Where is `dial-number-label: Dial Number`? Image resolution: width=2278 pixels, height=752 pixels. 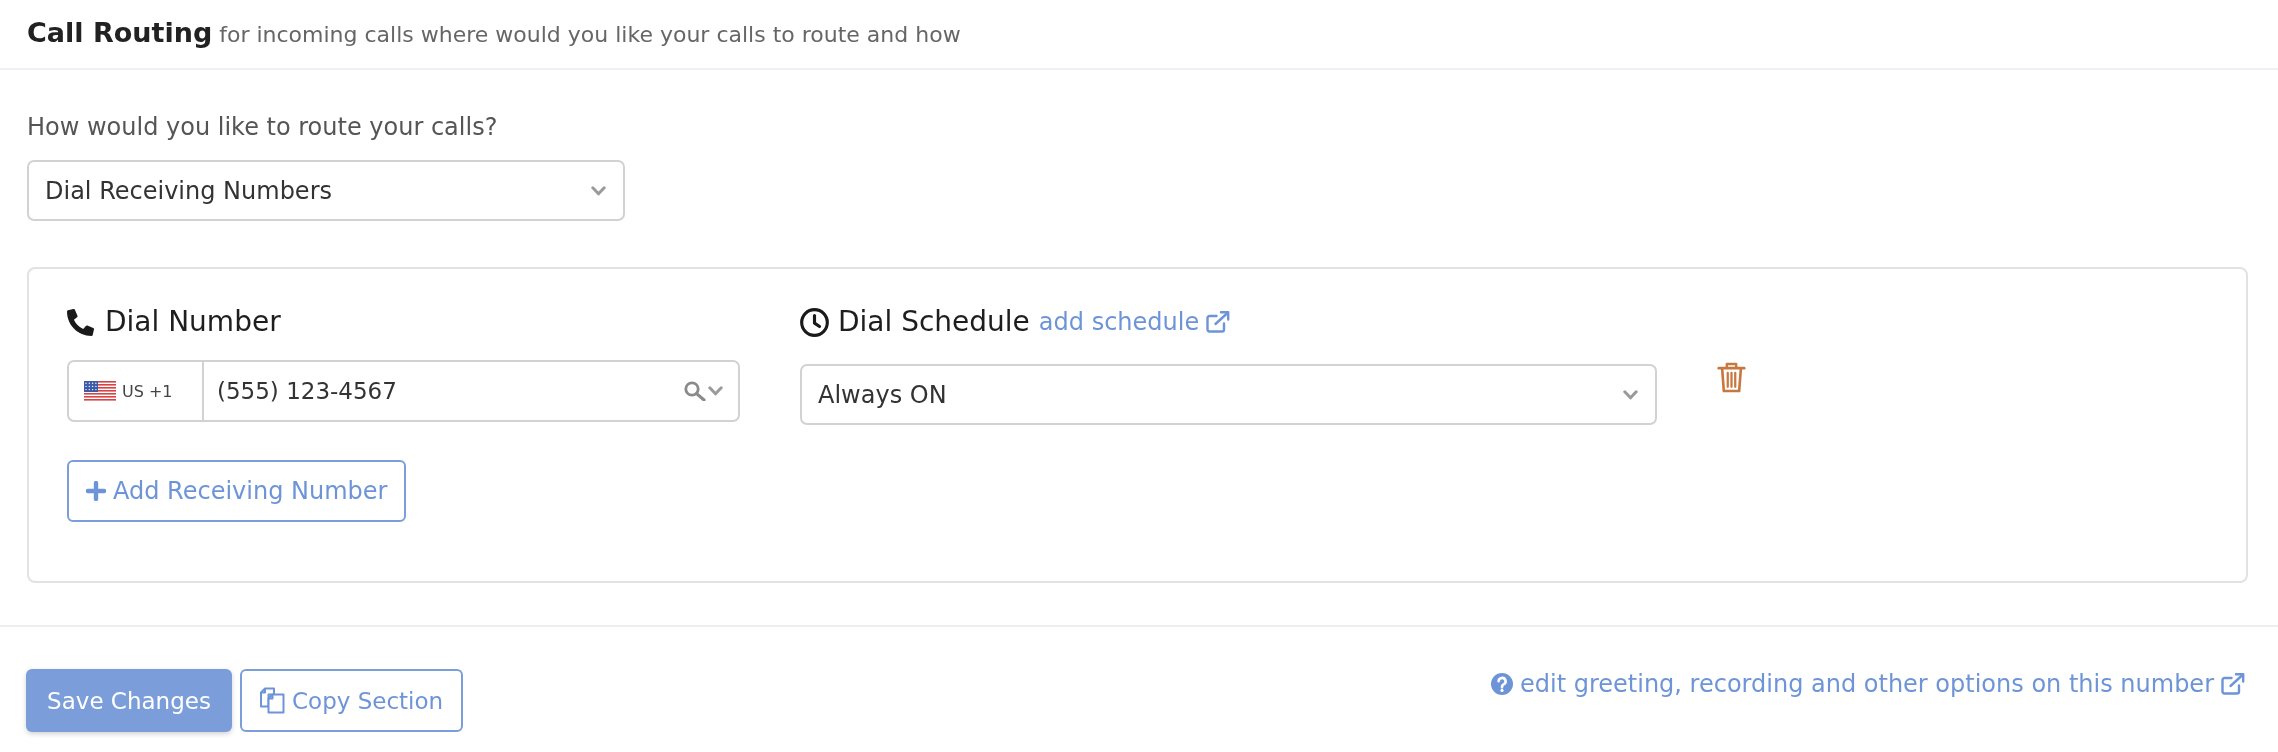
dial-number-label: Dial Number is located at coordinates (193, 322).